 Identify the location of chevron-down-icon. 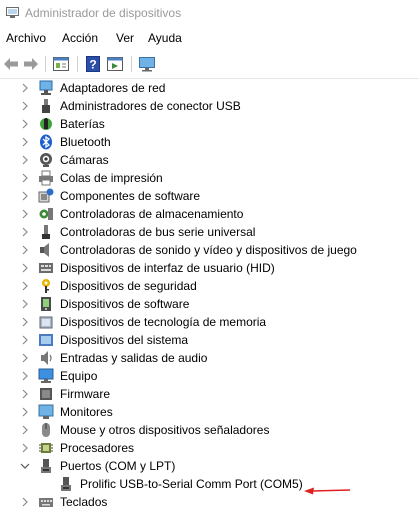
(25, 466).